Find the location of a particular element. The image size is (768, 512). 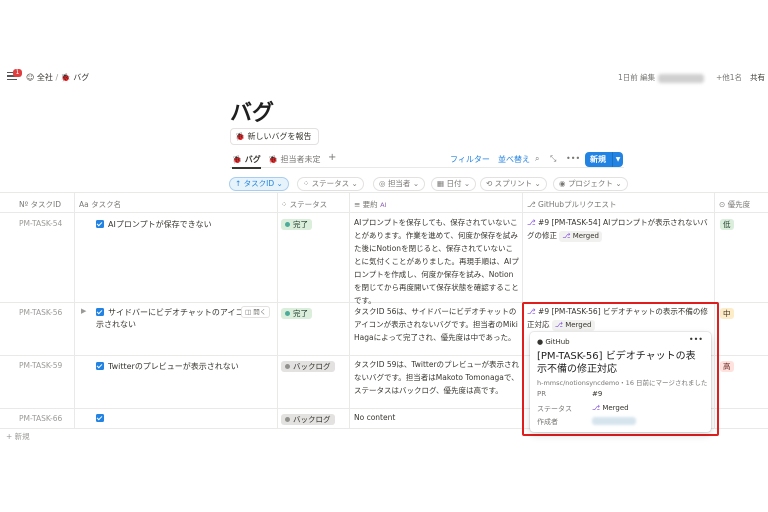

expand-icon: ▶ is located at coordinates (83, 311).